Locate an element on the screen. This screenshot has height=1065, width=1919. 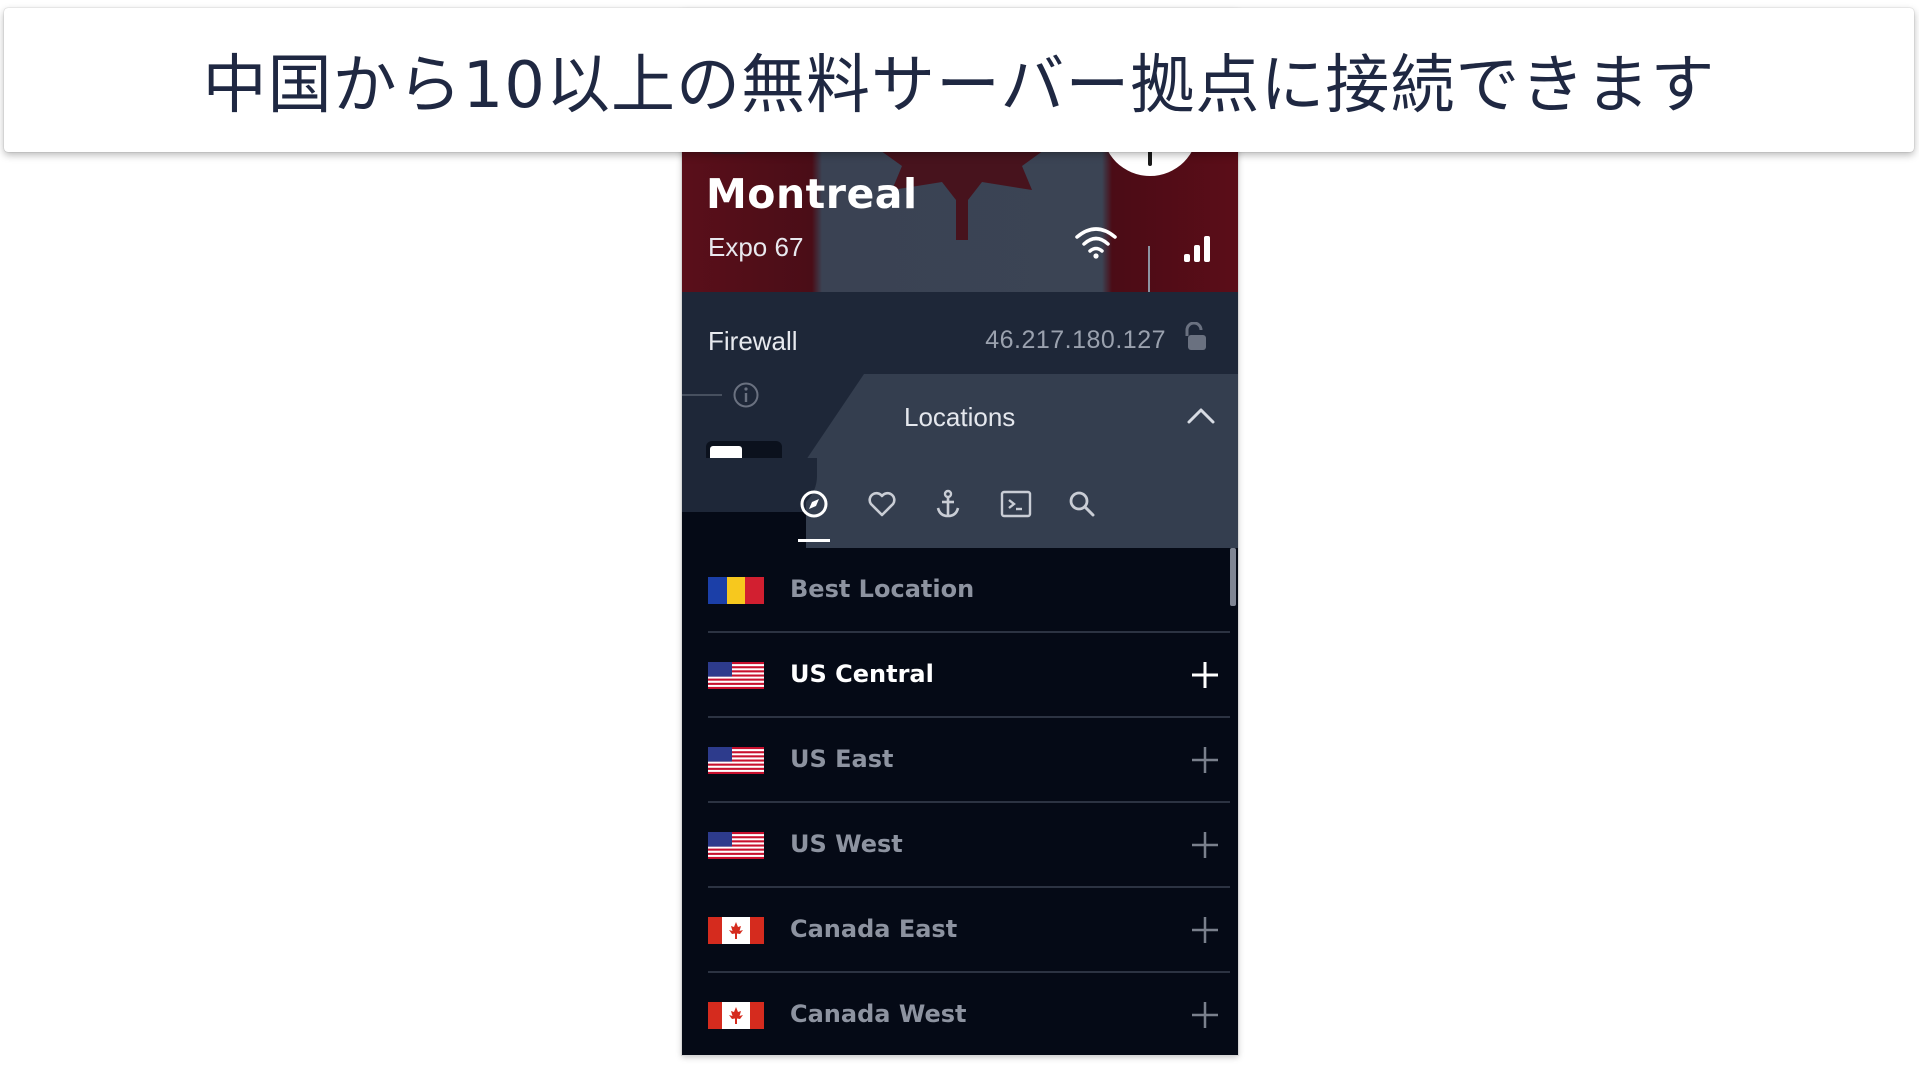
search-icon is located at coordinates (1082, 504).